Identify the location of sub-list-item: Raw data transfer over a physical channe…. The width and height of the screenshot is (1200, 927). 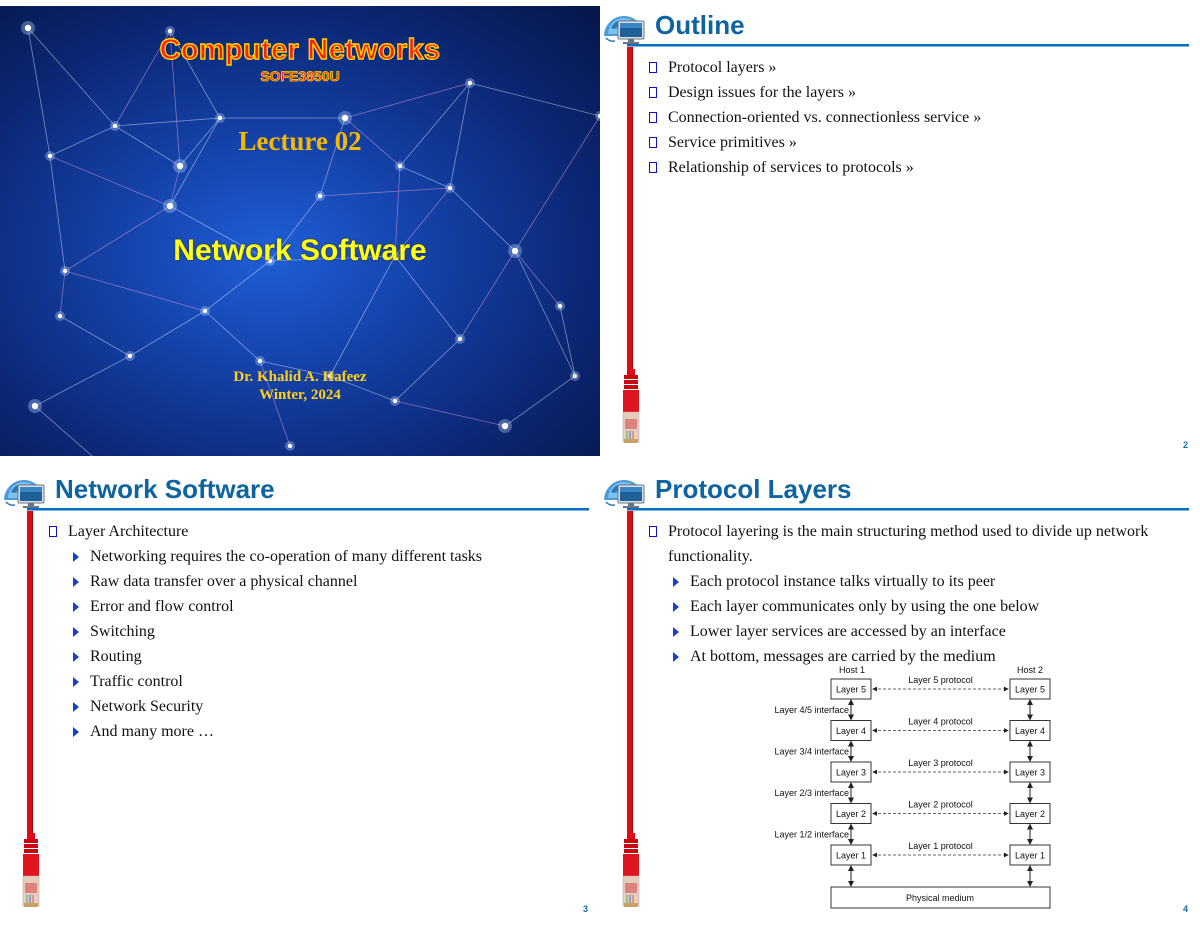
(314, 581).